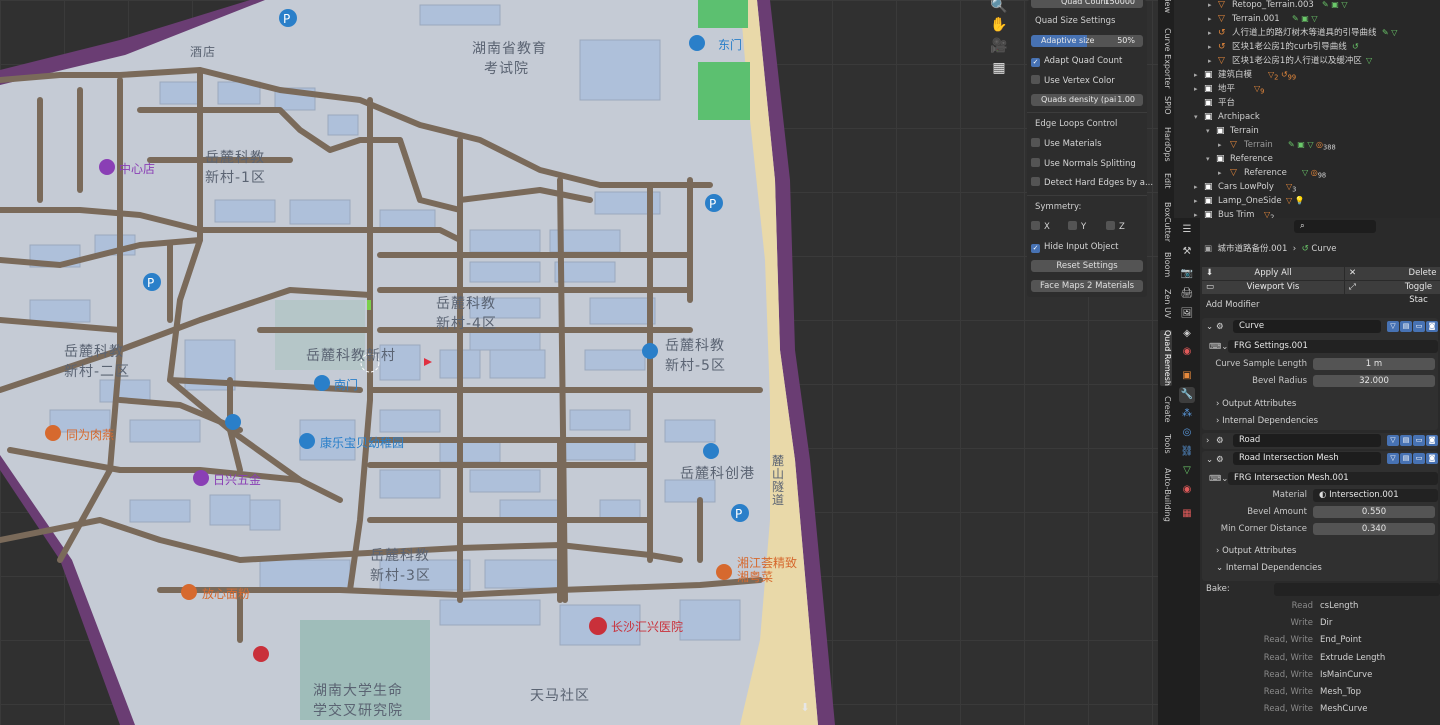  I want to click on curve-sample-length-field: 1 m, so click(1374, 364).